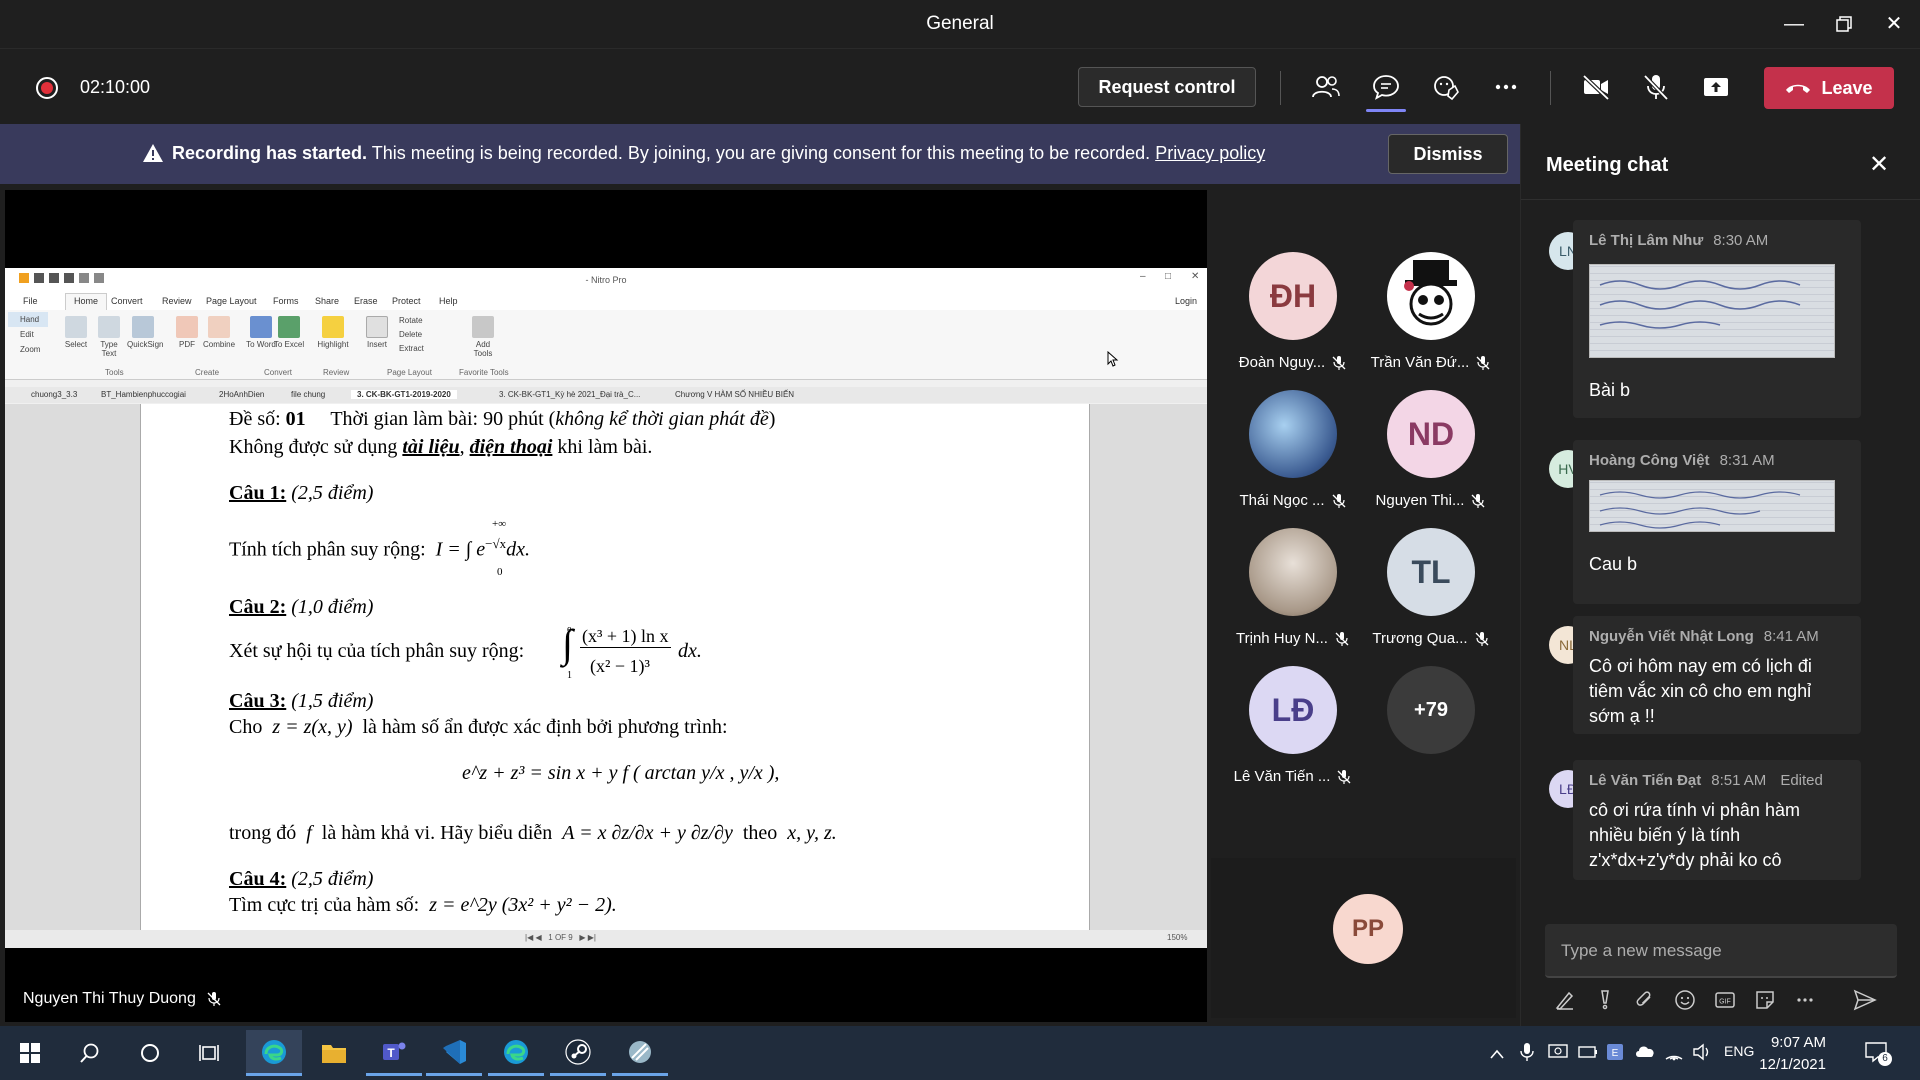 The image size is (1920, 1080). I want to click on tray-app-2: E, so click(1615, 1054).